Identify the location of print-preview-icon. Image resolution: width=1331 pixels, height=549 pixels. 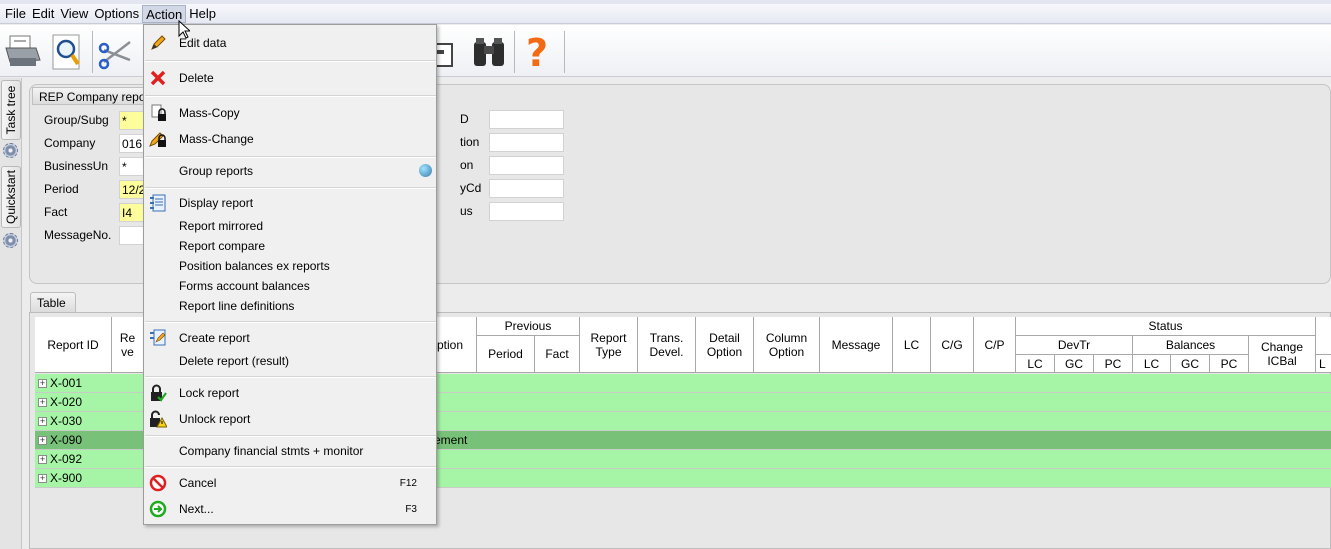
(67, 52).